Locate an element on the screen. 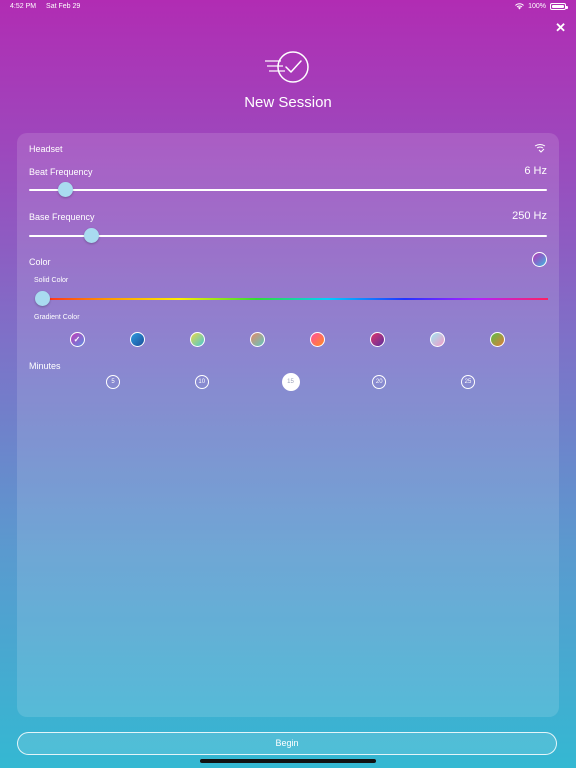  begin-button: Begin is located at coordinates (287, 743).